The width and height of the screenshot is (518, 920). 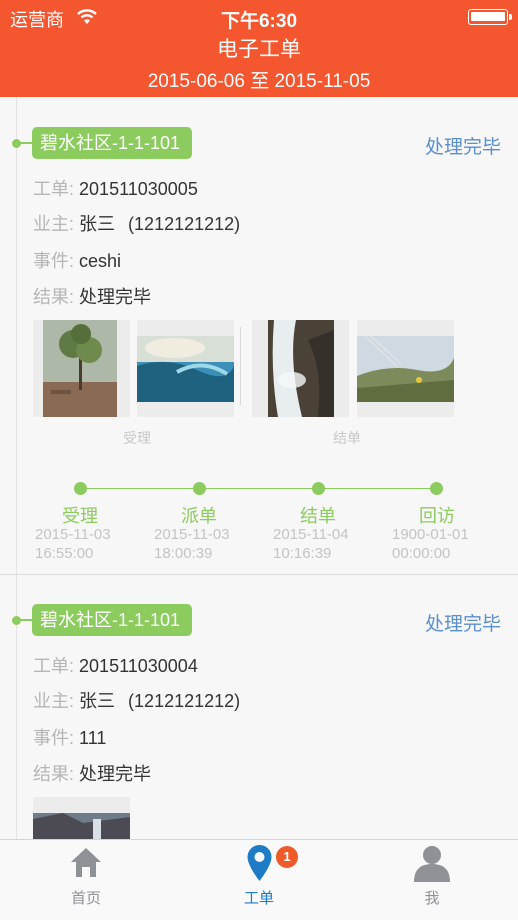 What do you see at coordinates (138, 666) in the screenshot?
I see `order-number-value: 201511030004` at bounding box center [138, 666].